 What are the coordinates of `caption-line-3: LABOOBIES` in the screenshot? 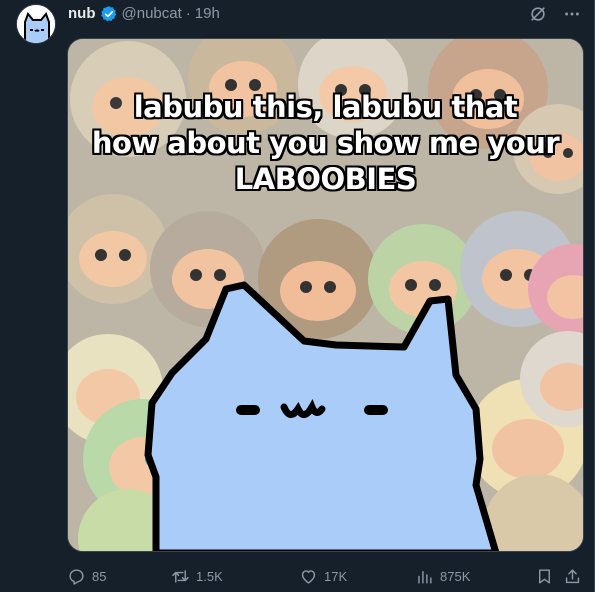 It's located at (325, 179).